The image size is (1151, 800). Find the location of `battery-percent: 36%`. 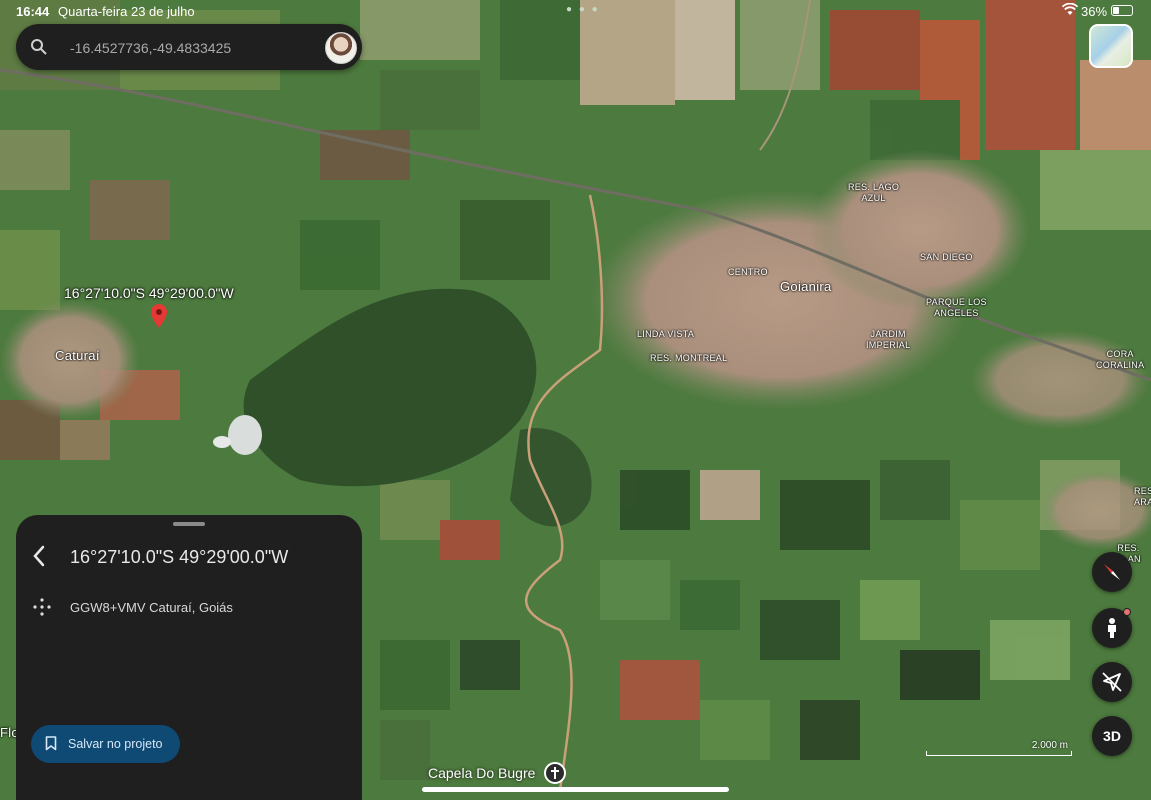

battery-percent: 36% is located at coordinates (1094, 11).